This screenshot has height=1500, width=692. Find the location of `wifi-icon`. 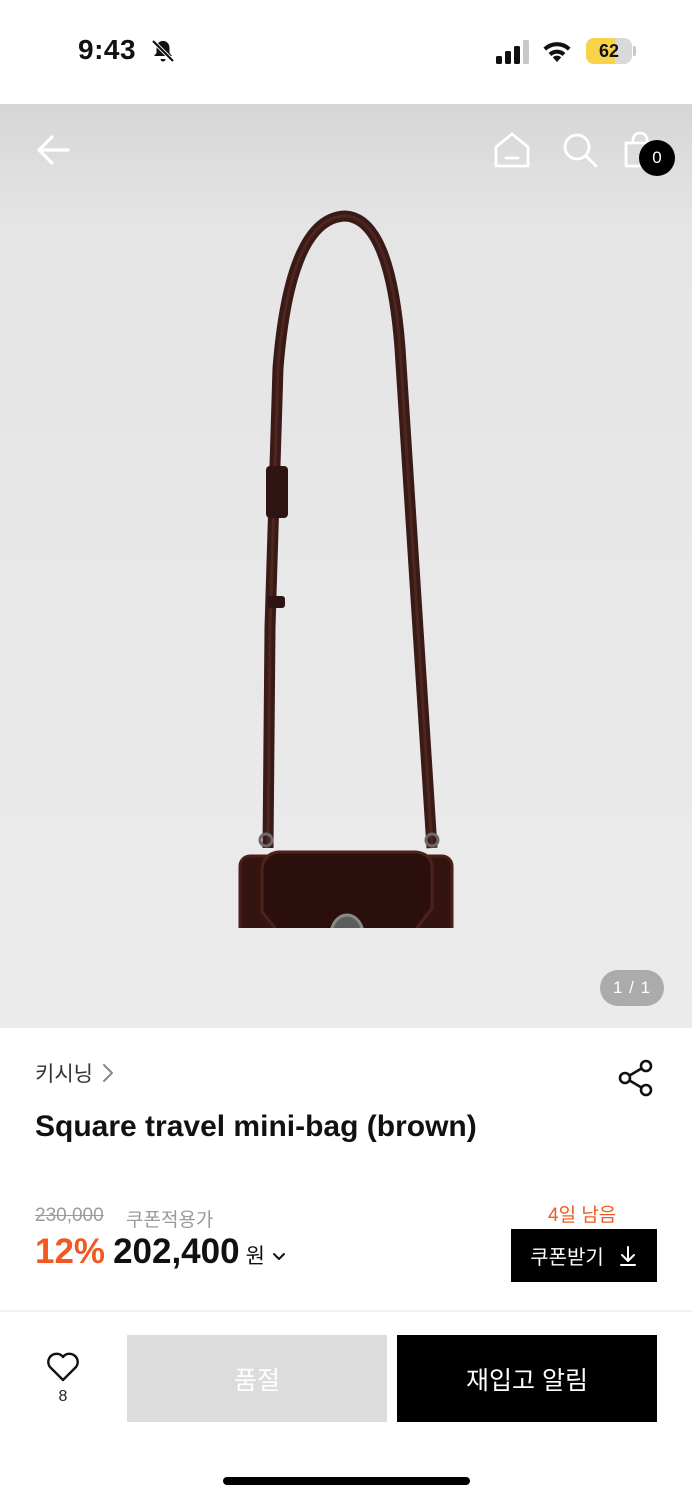

wifi-icon is located at coordinates (557, 52).